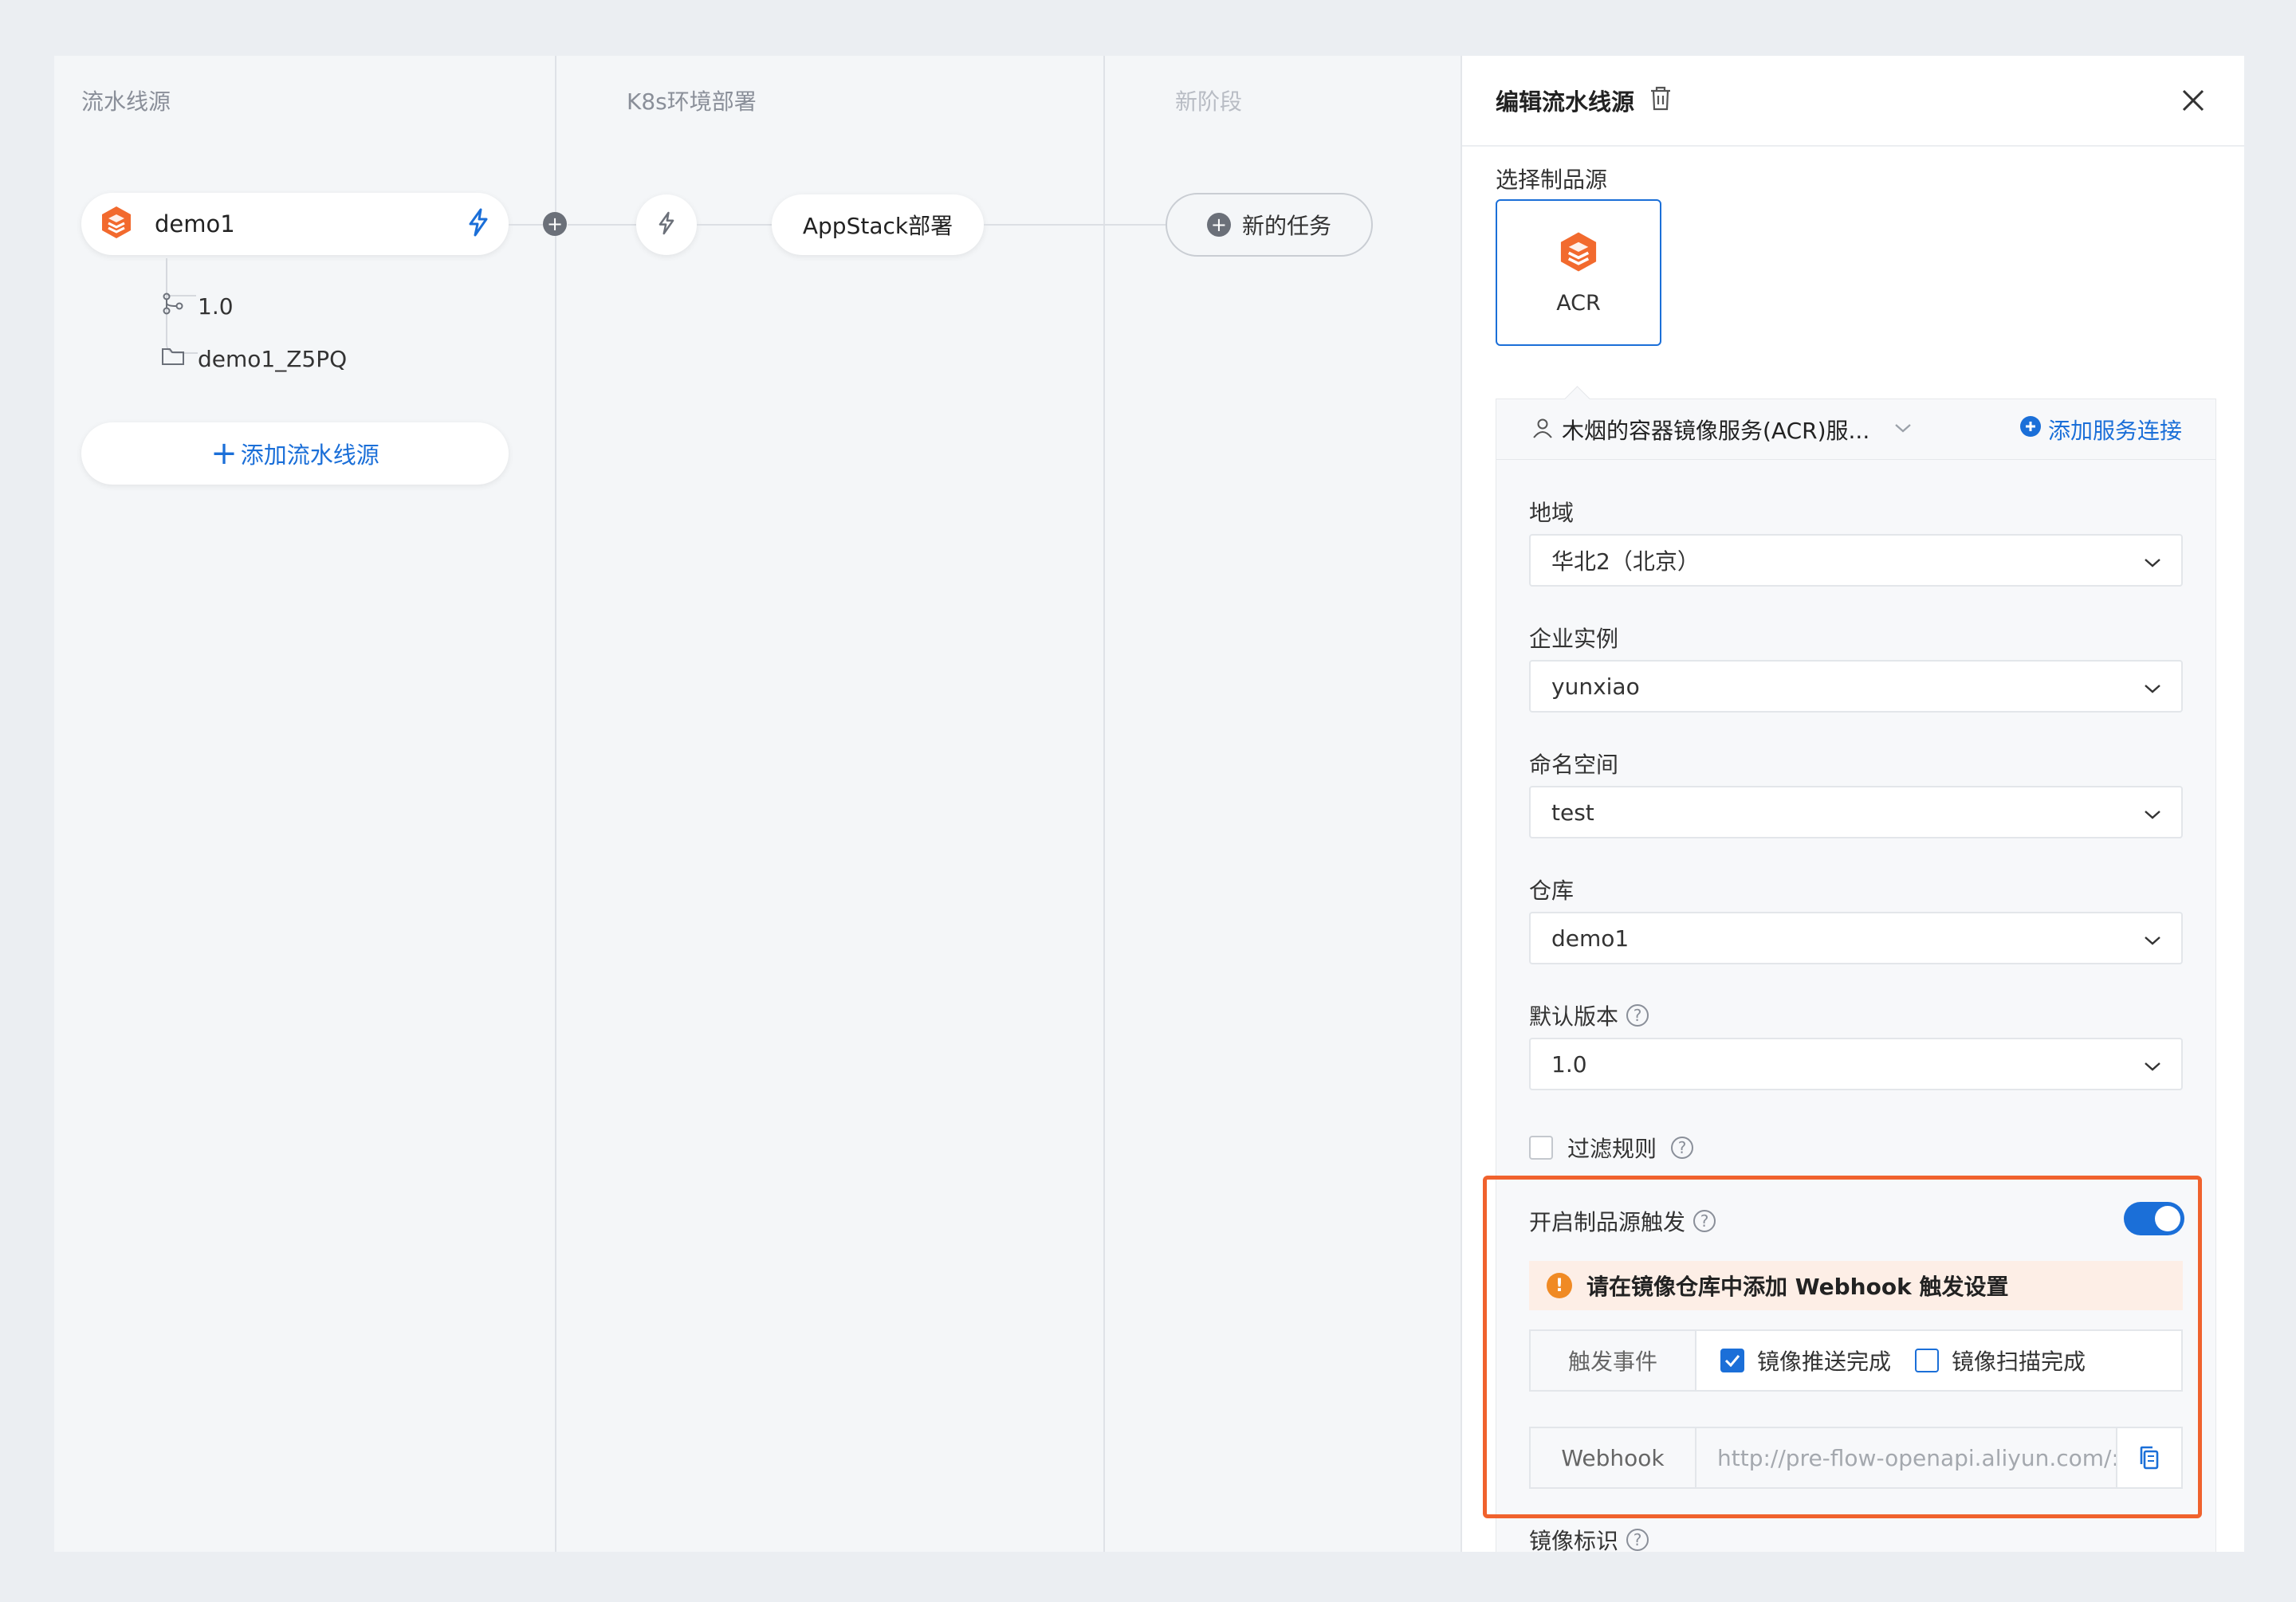 The image size is (2296, 1602). What do you see at coordinates (1552, 513) in the screenshot?
I see `region-label: 地域` at bounding box center [1552, 513].